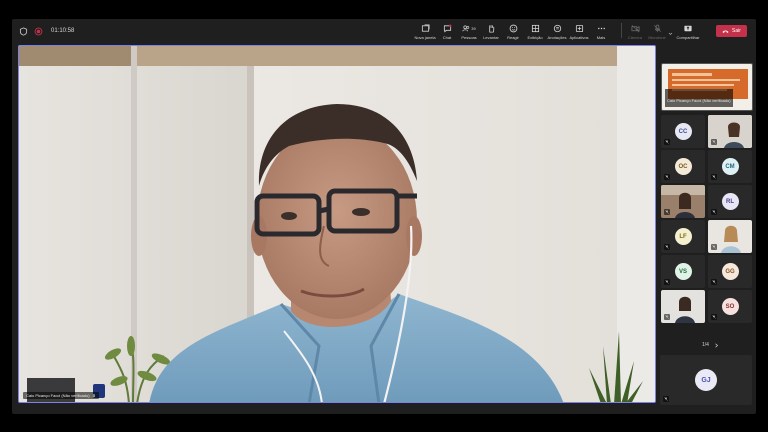  What do you see at coordinates (688, 28) in the screenshot?
I see `share-icon` at bounding box center [688, 28].